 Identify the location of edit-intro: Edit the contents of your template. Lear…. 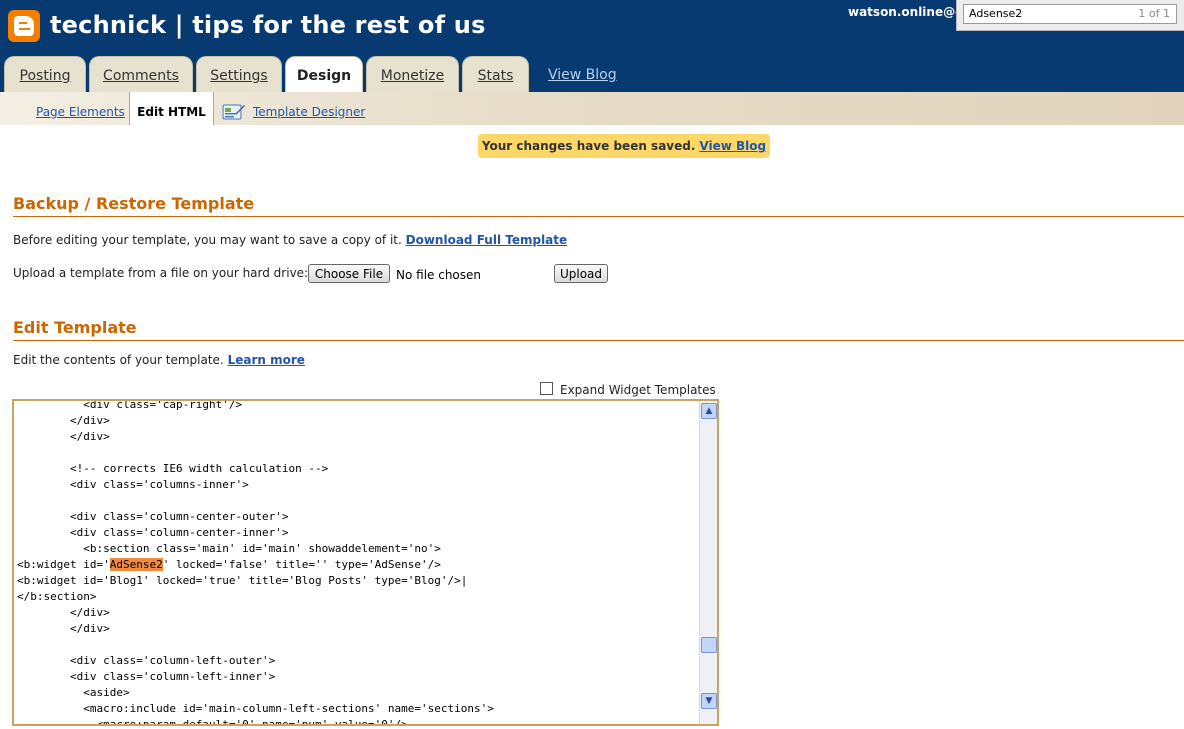
(159, 360).